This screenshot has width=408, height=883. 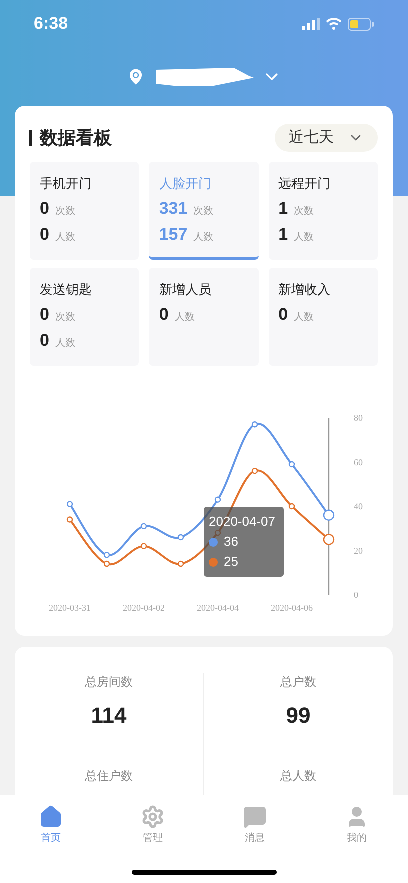 I want to click on x-tick-label: 2020-04-06, so click(x=292, y=608).